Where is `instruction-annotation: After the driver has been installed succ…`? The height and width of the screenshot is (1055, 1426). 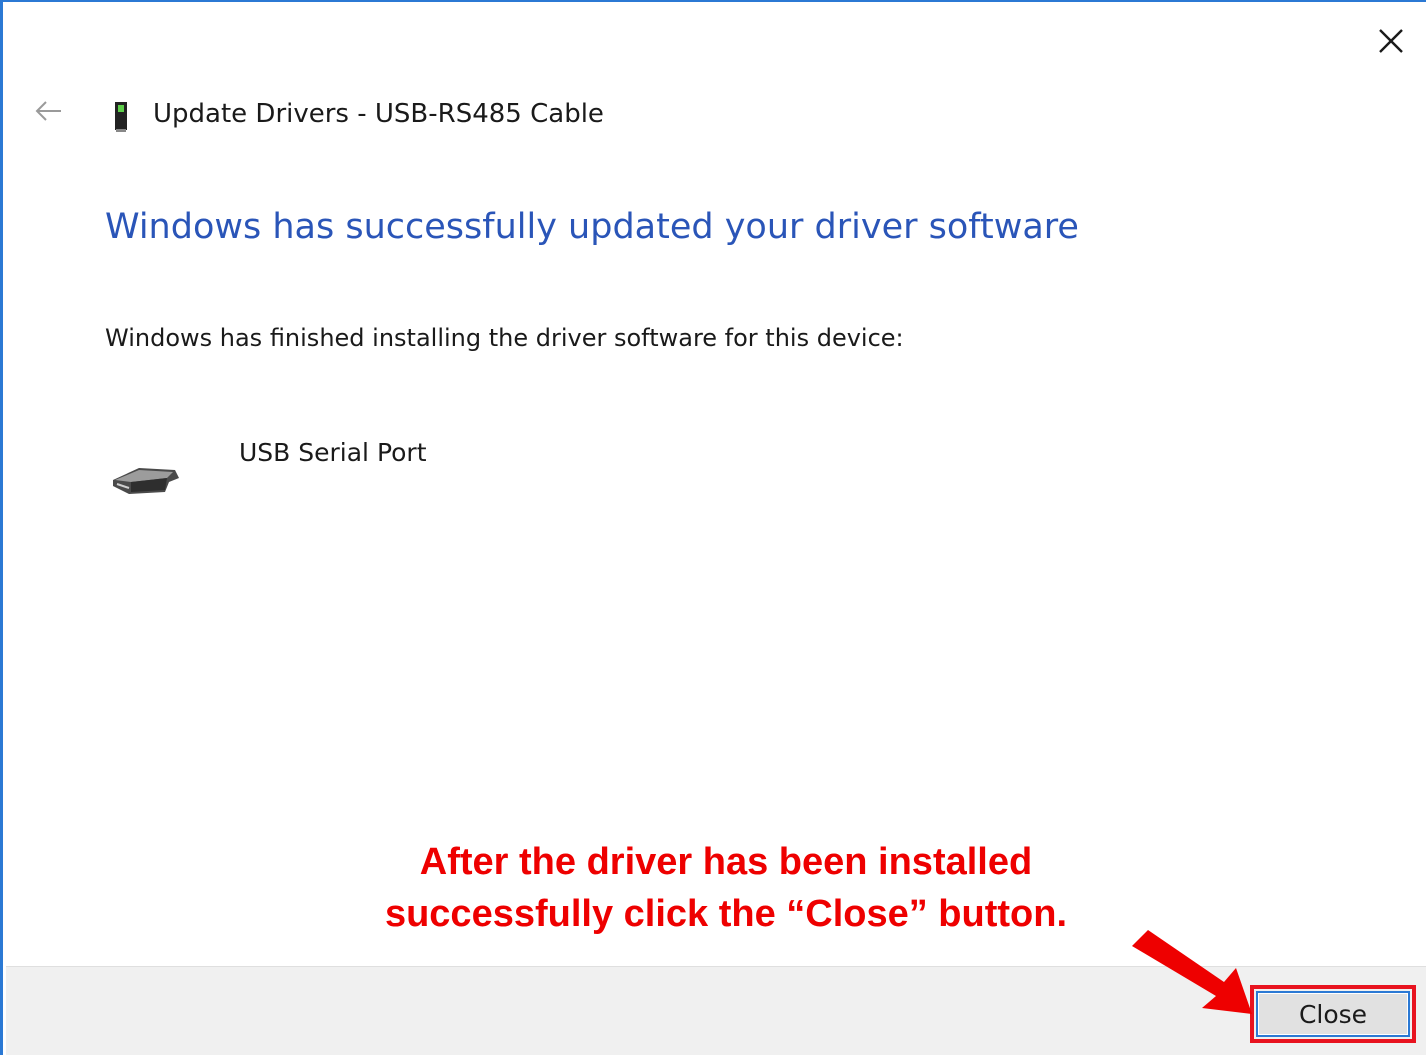
instruction-annotation: After the driver has been installed succ… is located at coordinates (726, 888).